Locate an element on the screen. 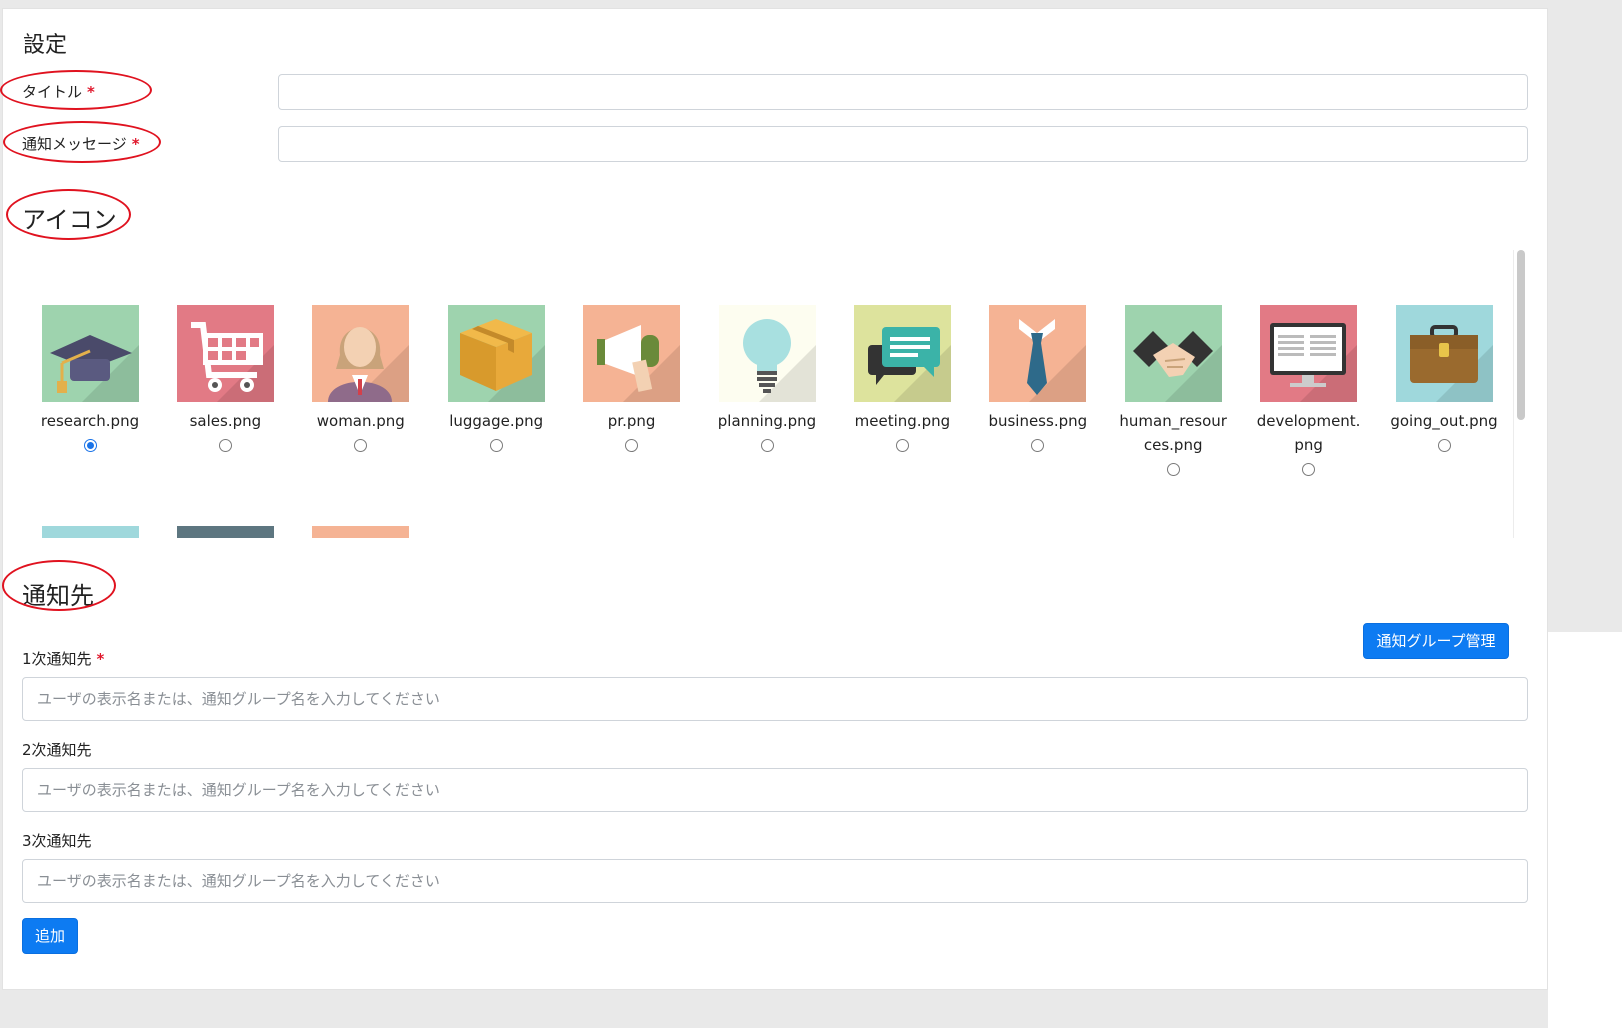  megaphone-icon is located at coordinates (632, 353).